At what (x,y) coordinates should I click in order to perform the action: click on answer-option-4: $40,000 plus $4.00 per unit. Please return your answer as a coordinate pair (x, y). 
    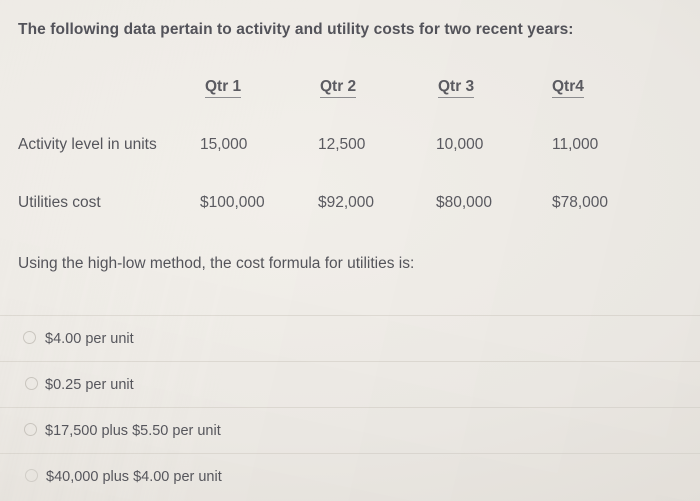
    Looking at the image, I should click on (350, 476).